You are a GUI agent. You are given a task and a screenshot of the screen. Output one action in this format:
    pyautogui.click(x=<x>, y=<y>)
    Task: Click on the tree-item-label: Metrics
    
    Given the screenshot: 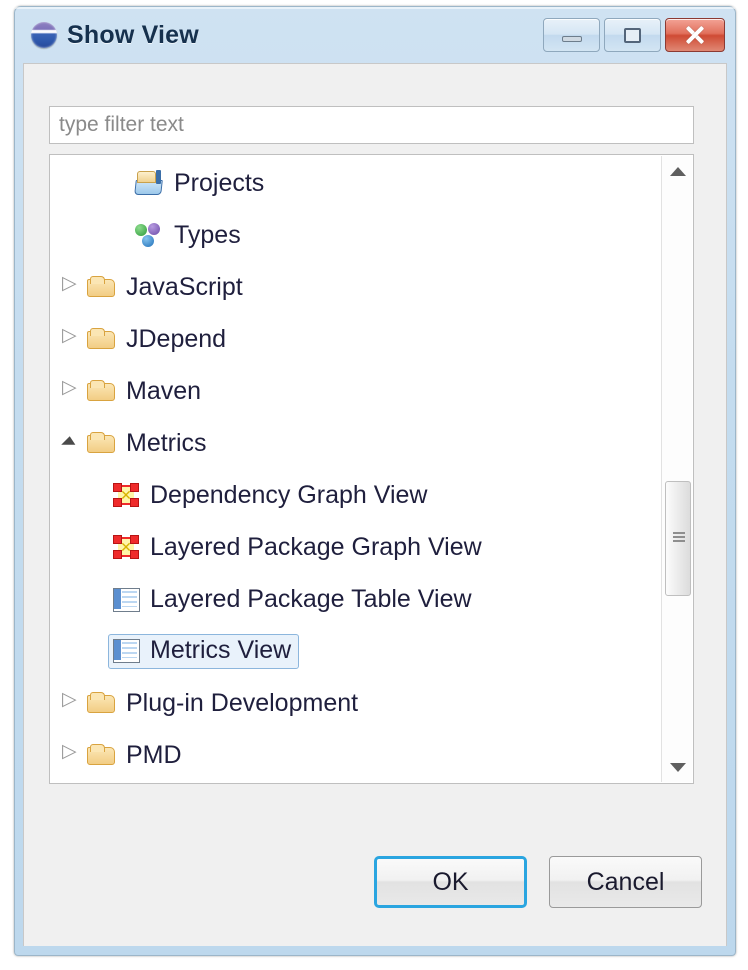 What is the action you would take?
    pyautogui.click(x=166, y=442)
    